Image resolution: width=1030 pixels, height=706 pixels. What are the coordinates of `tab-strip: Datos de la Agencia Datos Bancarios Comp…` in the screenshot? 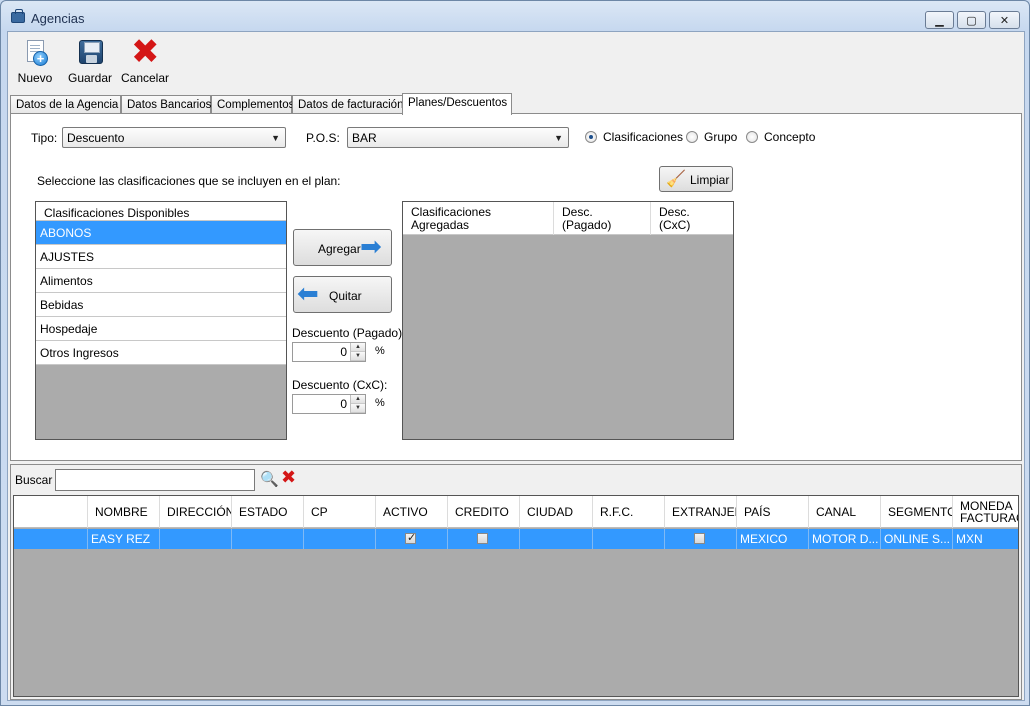 It's located at (516, 104).